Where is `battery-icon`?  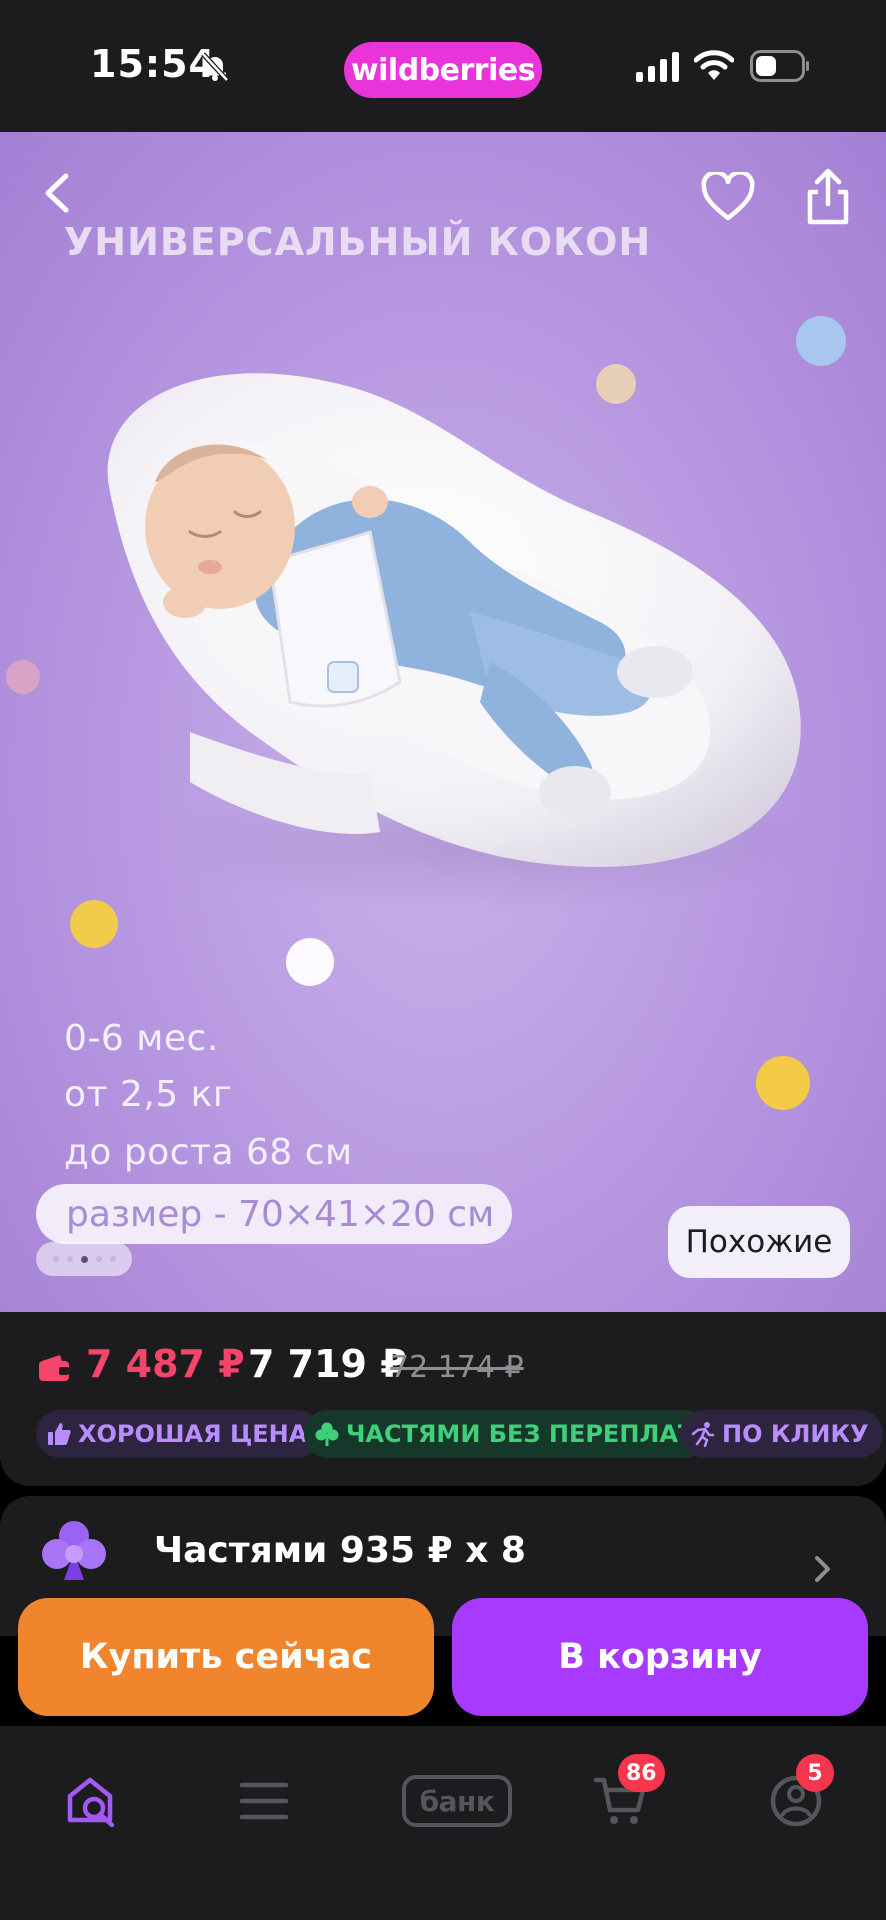
battery-icon is located at coordinates (779, 66).